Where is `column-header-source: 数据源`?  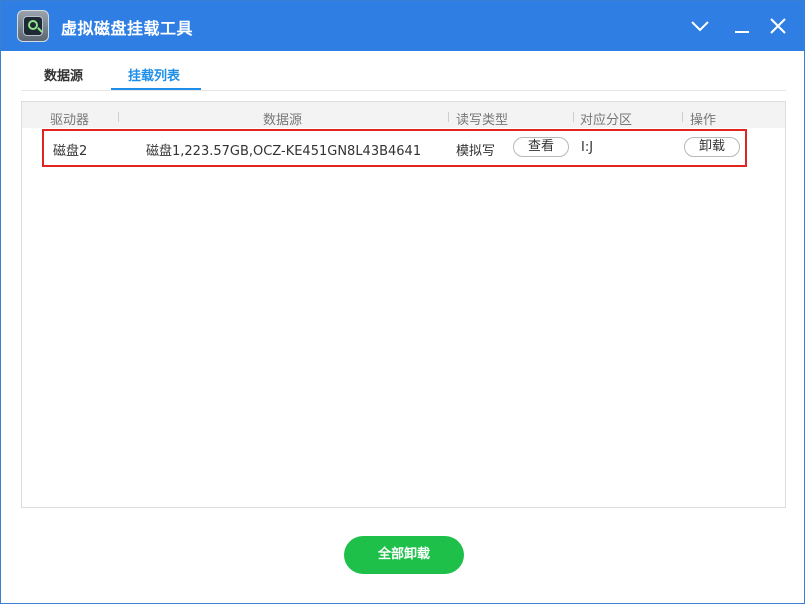
column-header-source: 数据源 is located at coordinates (283, 120).